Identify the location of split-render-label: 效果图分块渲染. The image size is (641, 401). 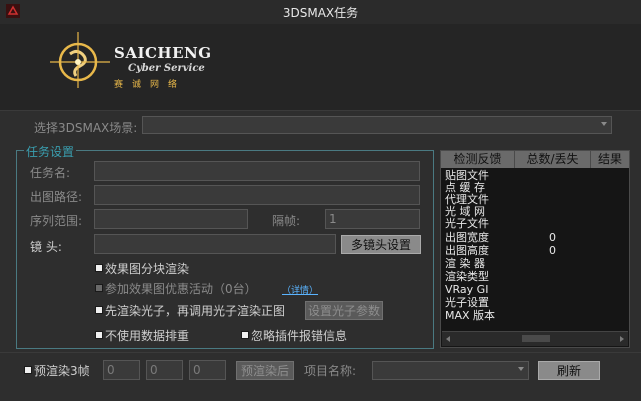
(147, 269).